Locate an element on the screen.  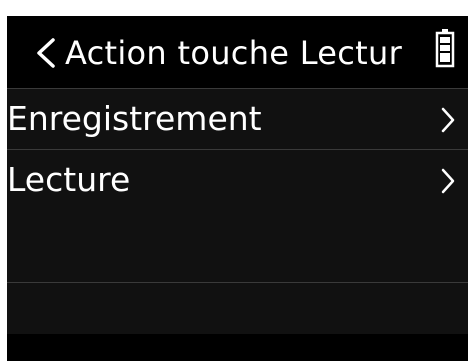
menu-item-label: Enregistrement is located at coordinates (134, 118).